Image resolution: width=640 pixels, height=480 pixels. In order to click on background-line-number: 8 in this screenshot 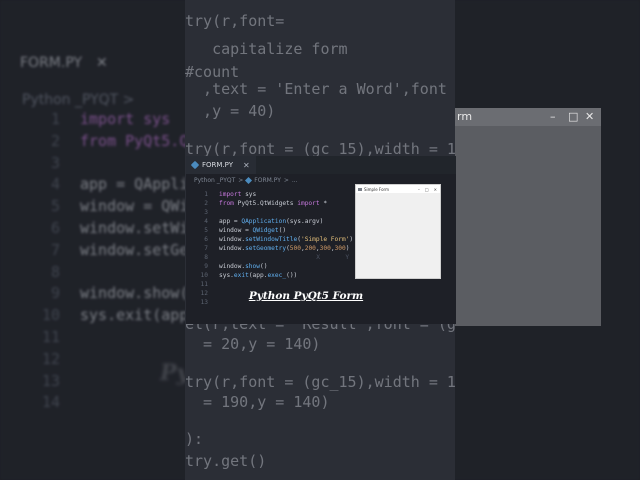, I will do `click(55, 271)`.